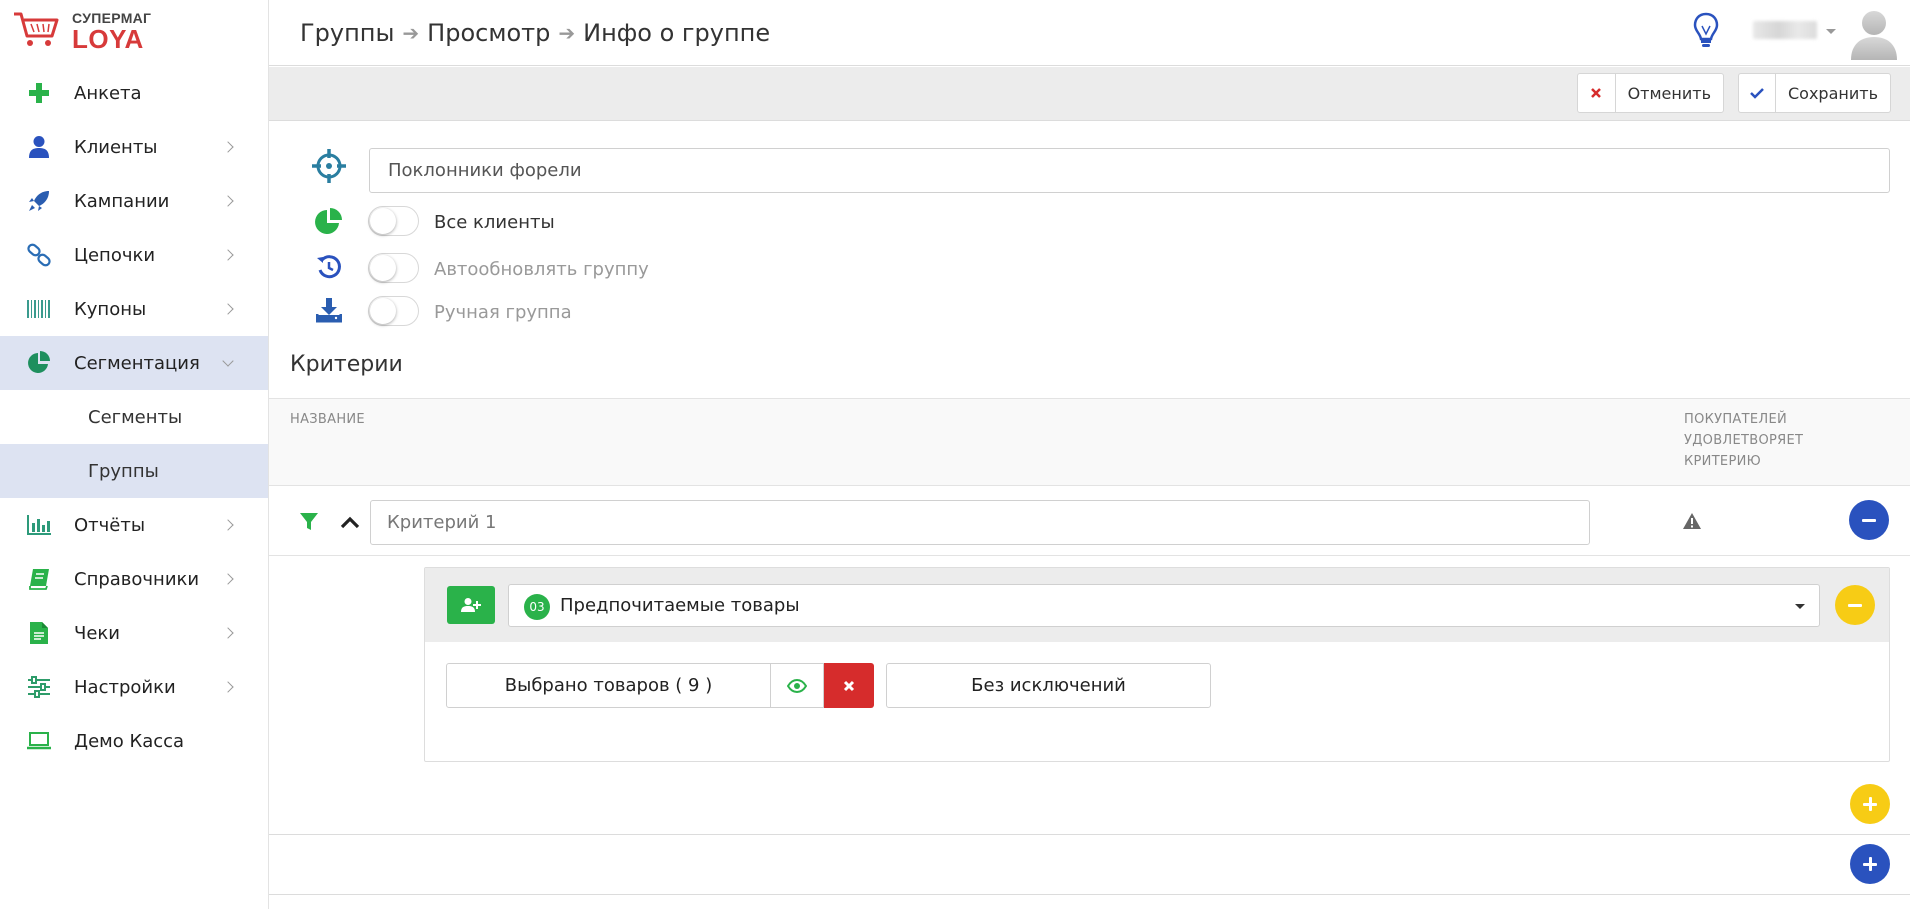  I want to click on chevron-up-icon, so click(350, 523).